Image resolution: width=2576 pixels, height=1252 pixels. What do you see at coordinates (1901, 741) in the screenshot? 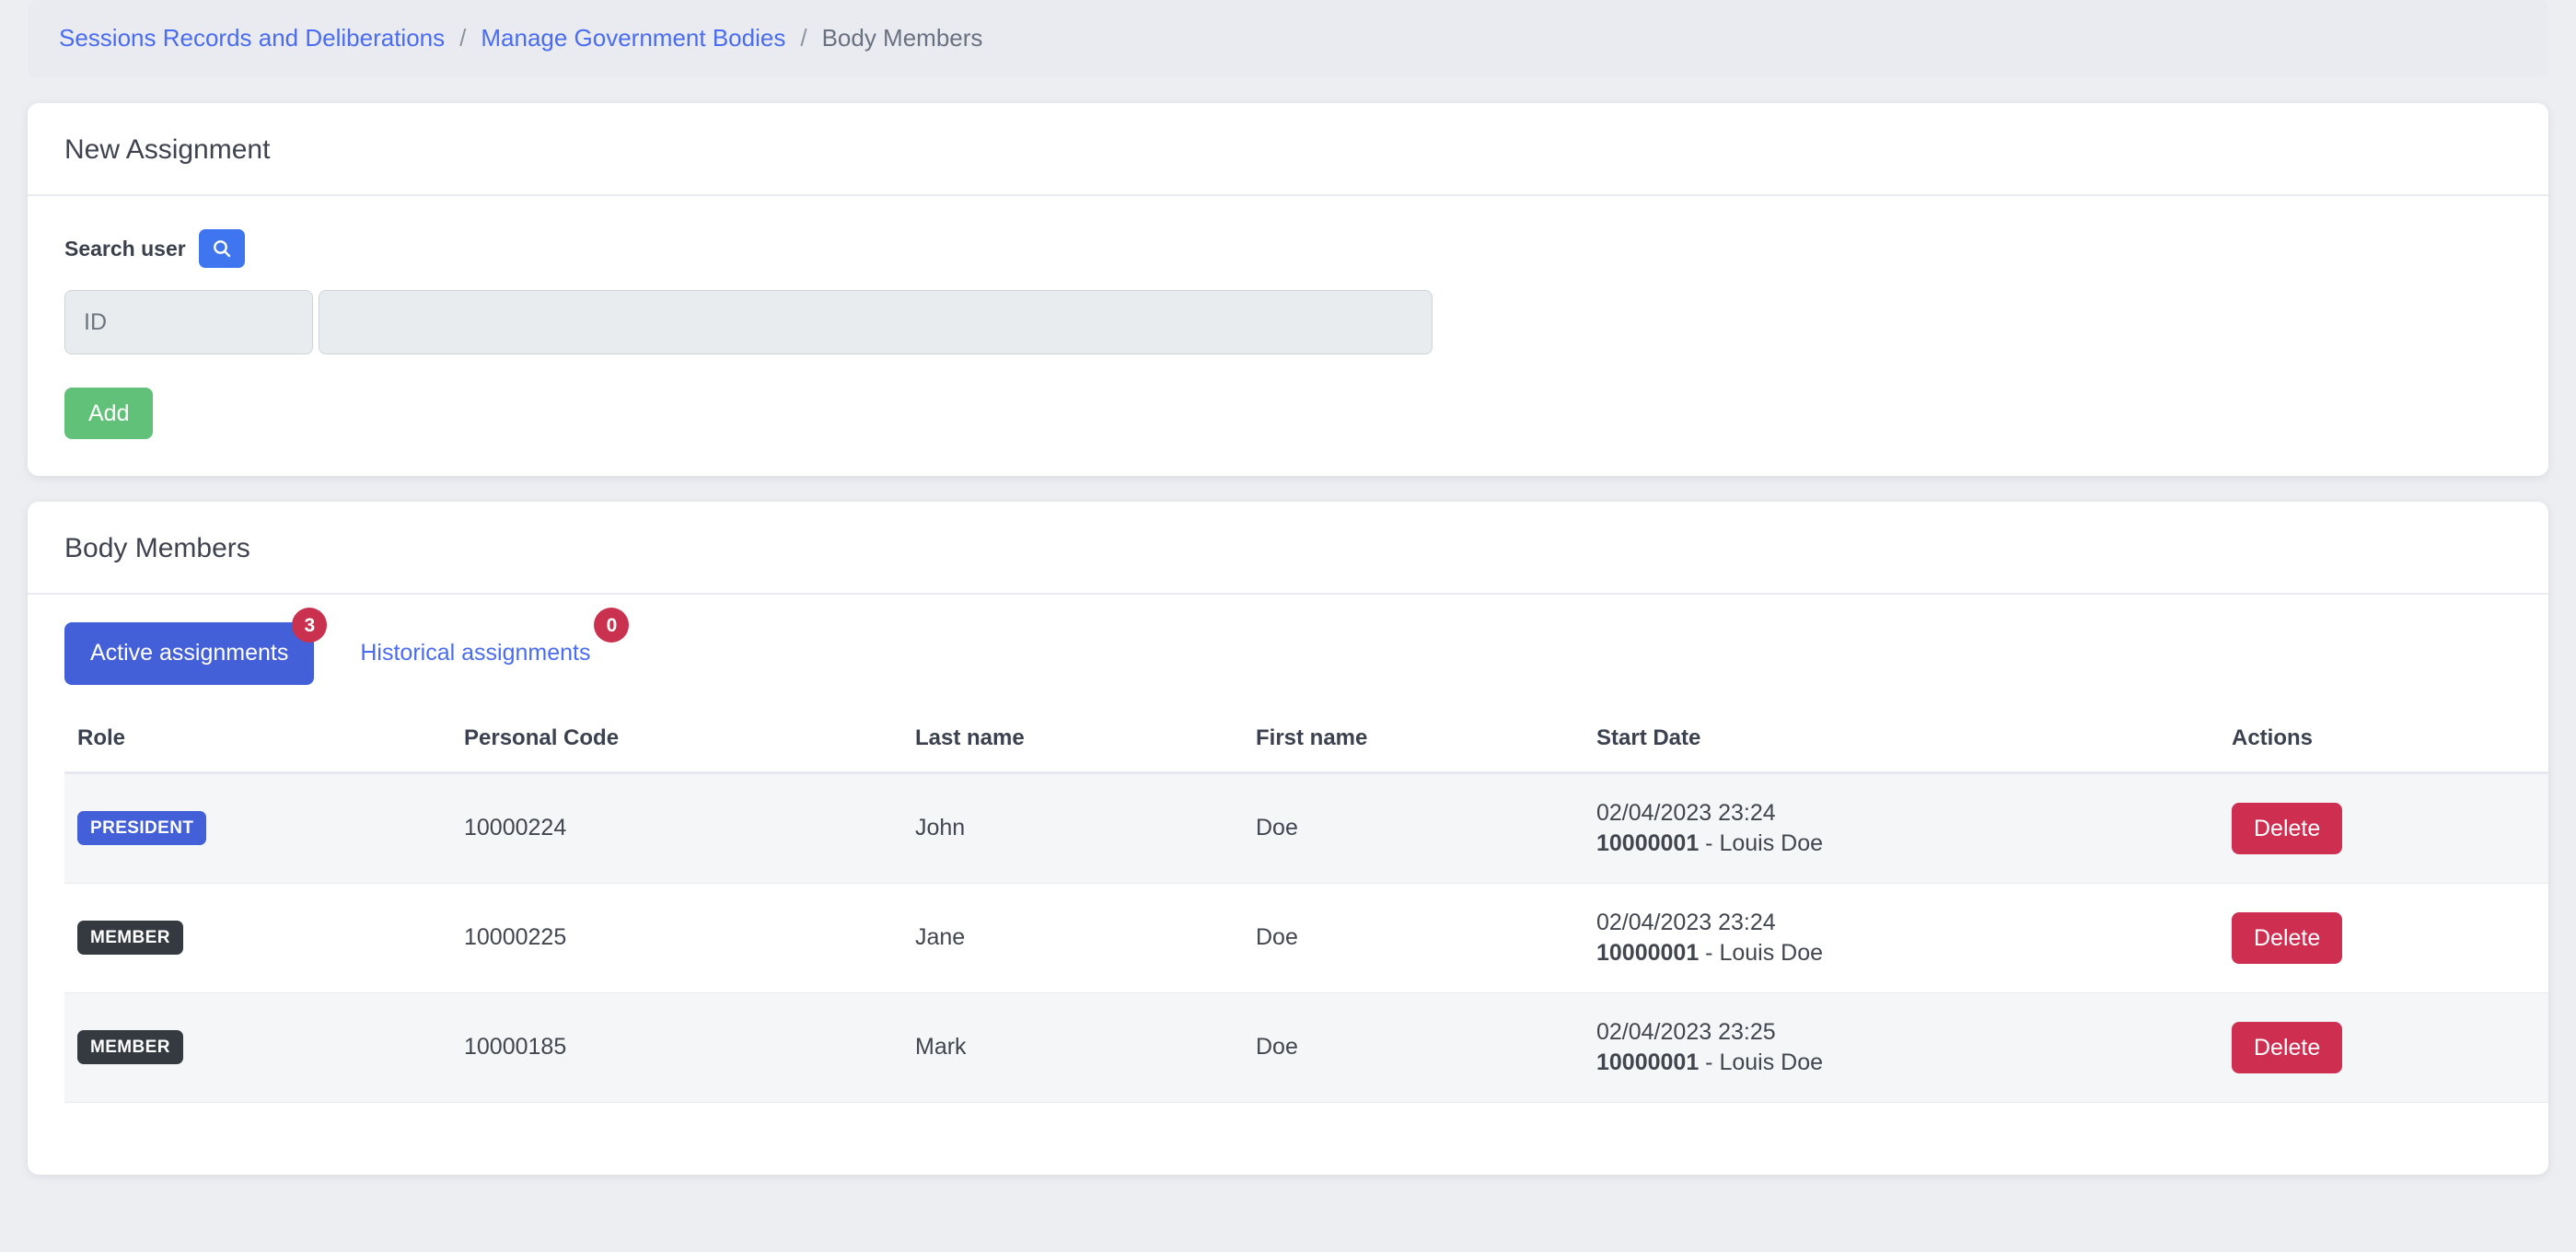
I see `column-header-start-date: Start Date` at bounding box center [1901, 741].